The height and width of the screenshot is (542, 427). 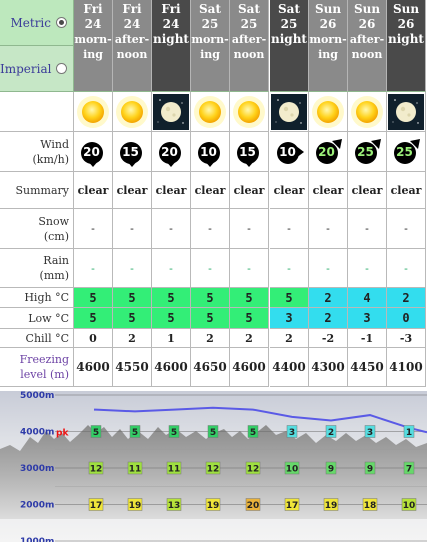 I want to click on temperature-badge-value: 9, so click(x=370, y=470).